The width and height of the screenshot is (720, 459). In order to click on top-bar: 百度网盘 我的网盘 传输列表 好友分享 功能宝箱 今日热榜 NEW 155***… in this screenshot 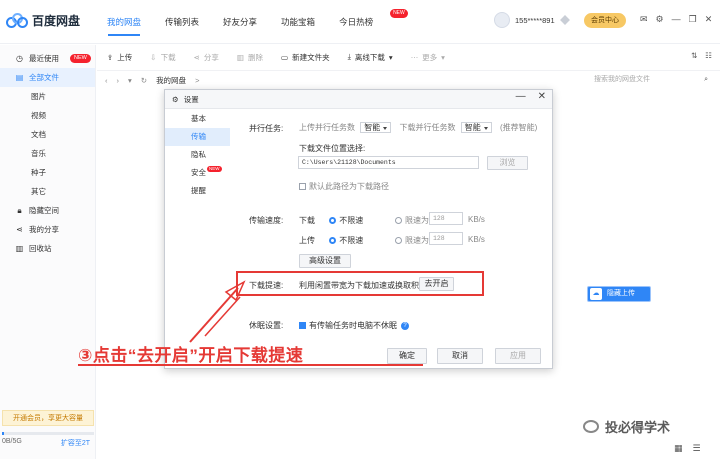, I will do `click(360, 22)`.